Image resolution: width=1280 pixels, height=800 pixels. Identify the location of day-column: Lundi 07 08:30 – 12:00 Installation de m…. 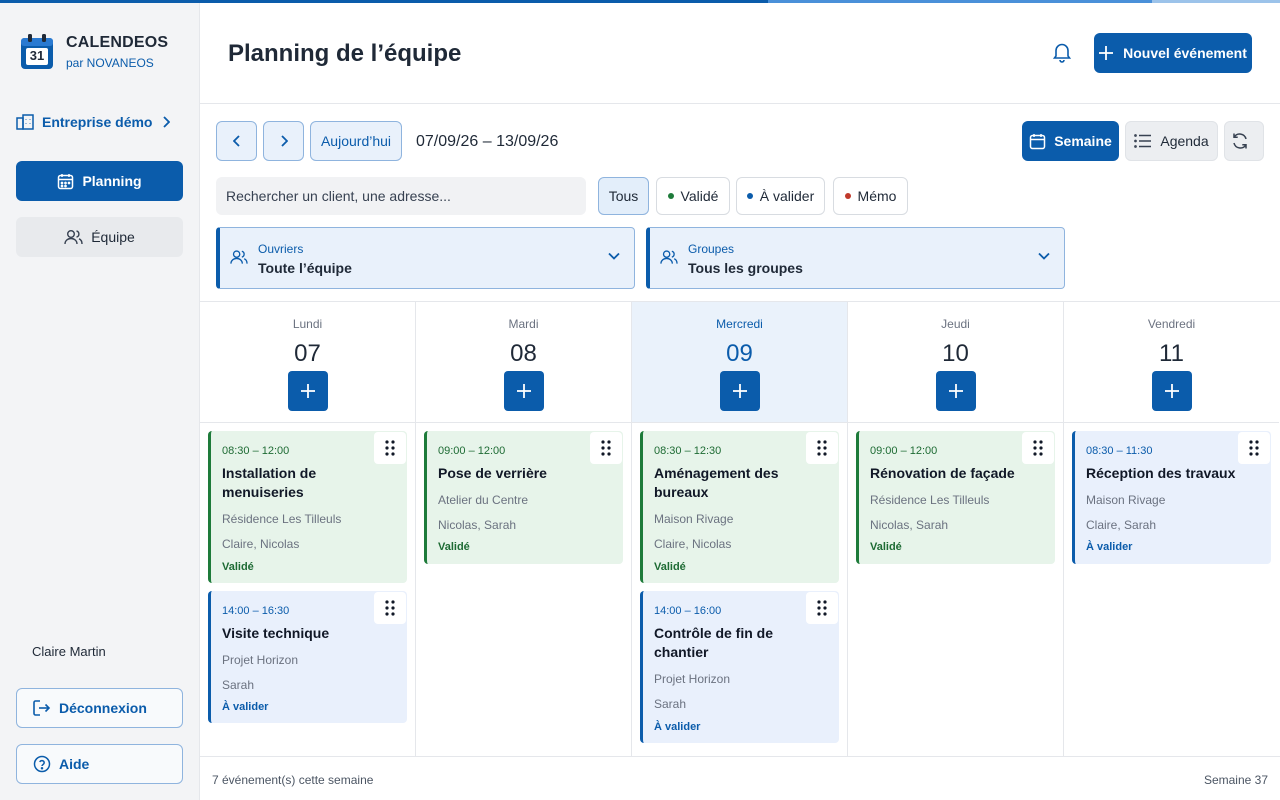
(308, 529).